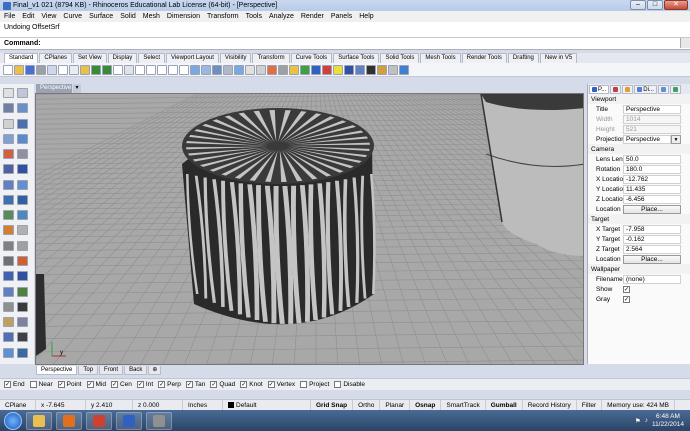 This screenshot has height=431, width=690. I want to click on toolbar-tab-cplanes: CPlanes, so click(56, 58).